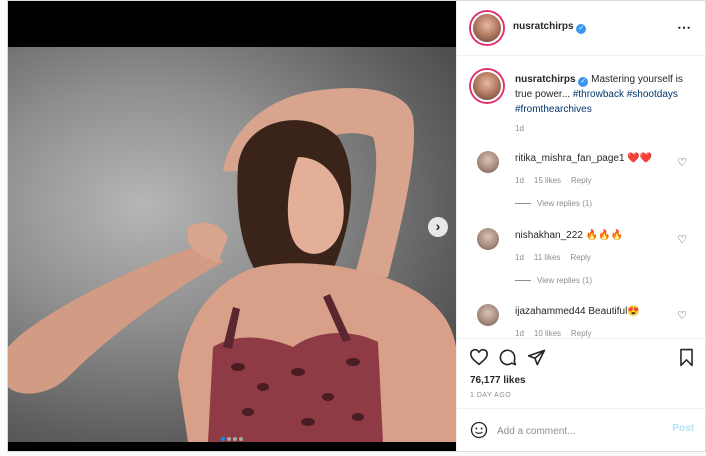 The width and height of the screenshot is (706, 456). Describe the element at coordinates (577, 431) in the screenshot. I see `comment-input` at that location.